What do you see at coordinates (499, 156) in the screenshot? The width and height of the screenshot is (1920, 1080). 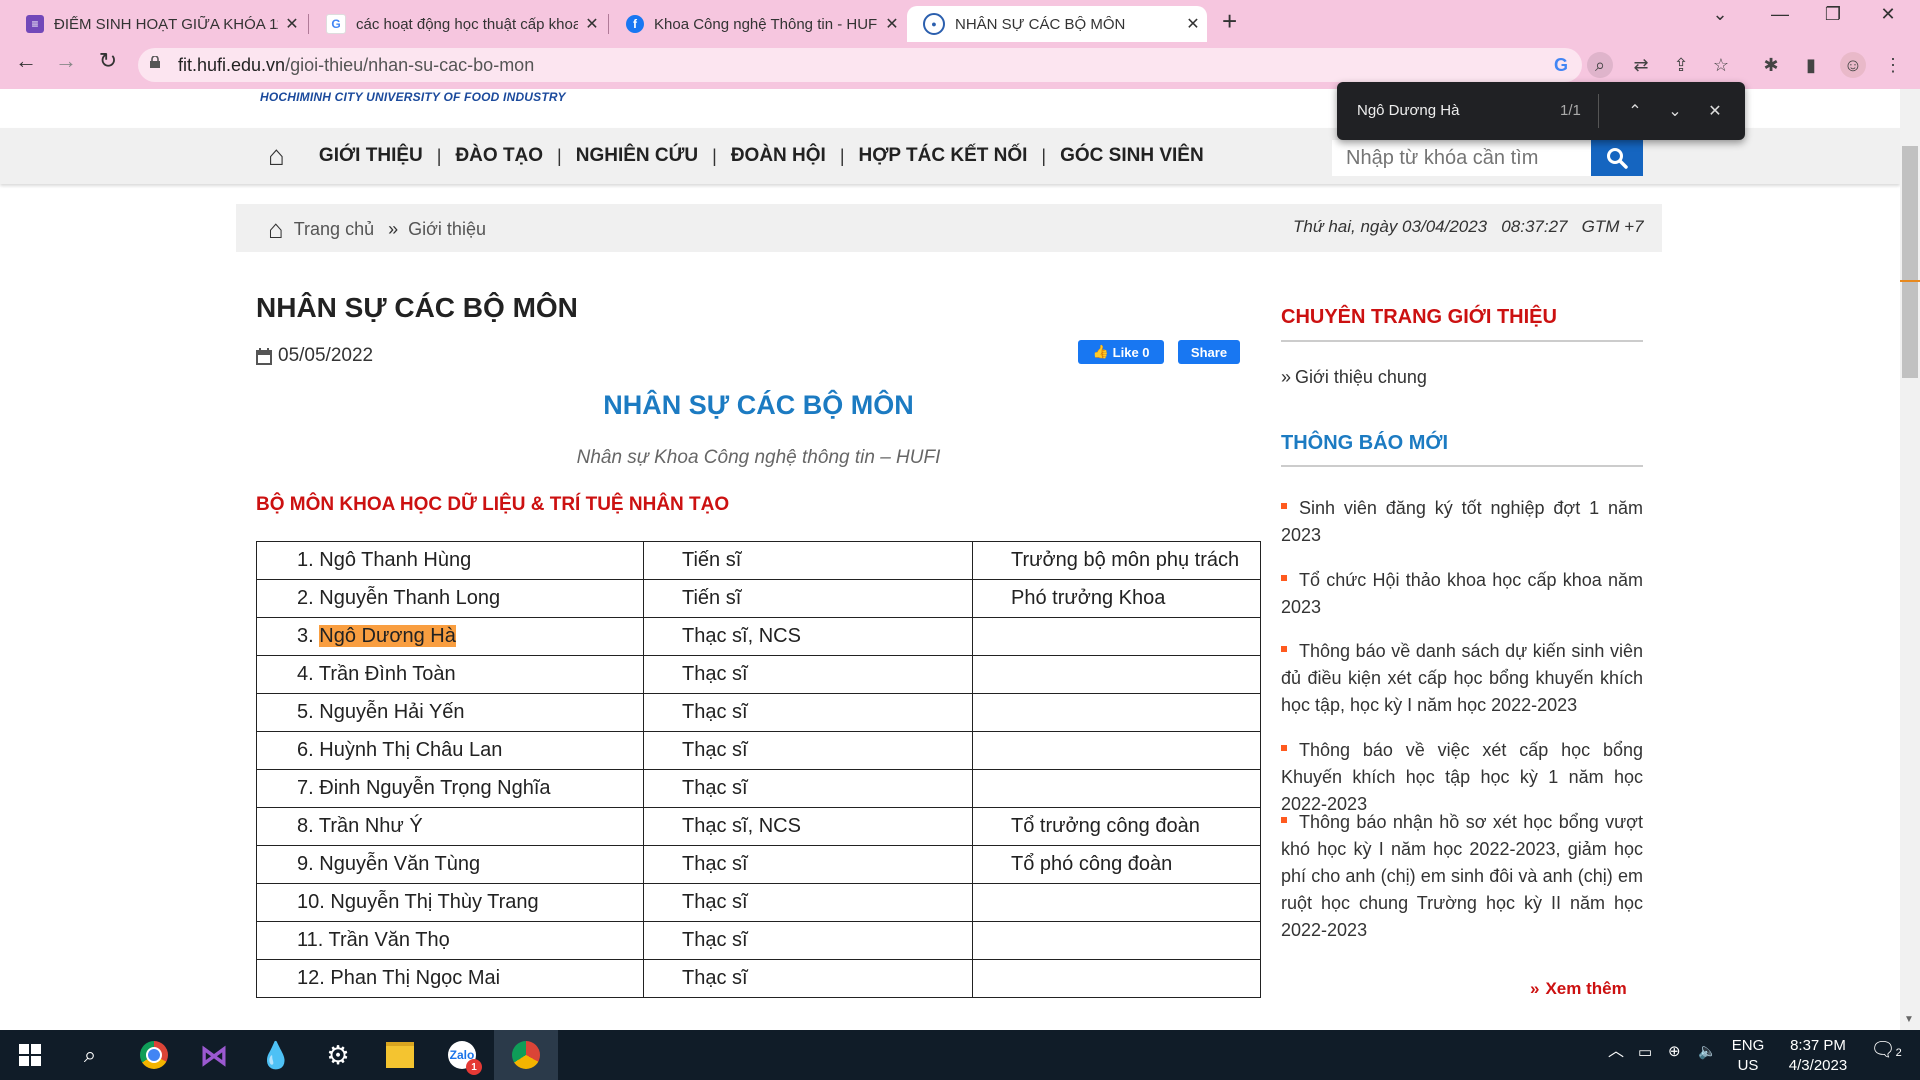 I see `nav-dao-tao: ĐÀO TẠO` at bounding box center [499, 156].